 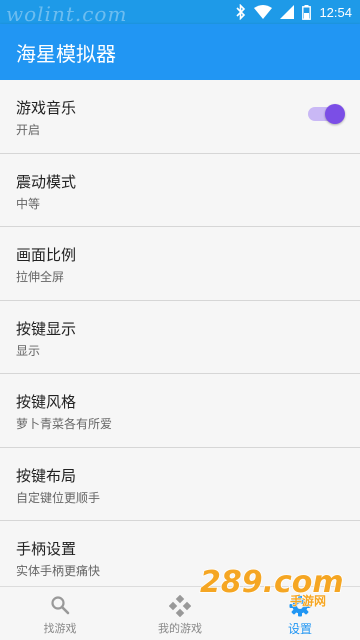 What do you see at coordinates (46, 108) in the screenshot?
I see `setting-title: 游戏音乐` at bounding box center [46, 108].